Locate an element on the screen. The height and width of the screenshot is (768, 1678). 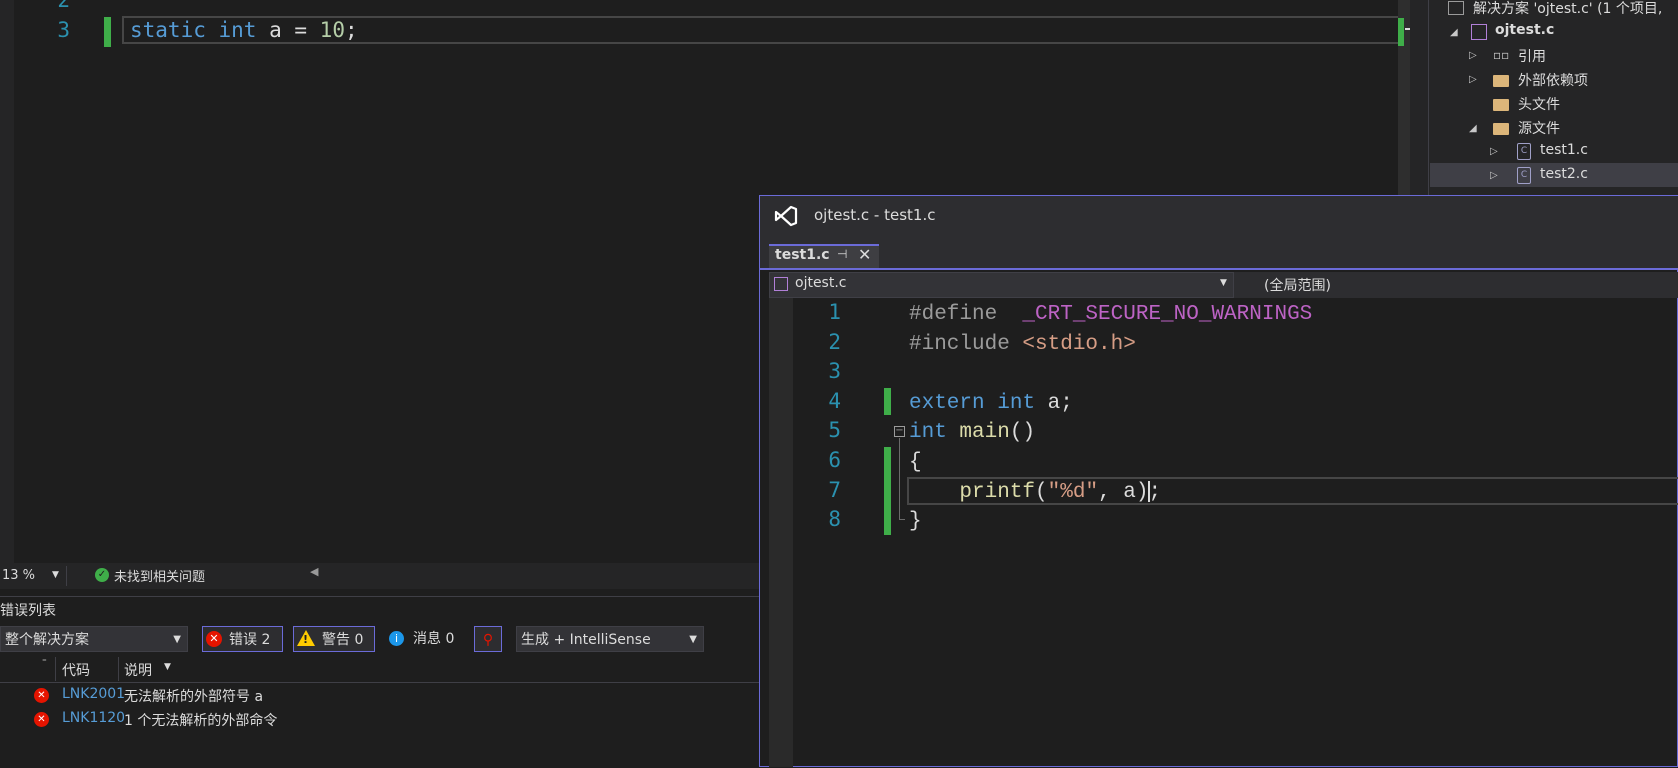
tree-item-header-files: 头文件 is located at coordinates (1539, 104).